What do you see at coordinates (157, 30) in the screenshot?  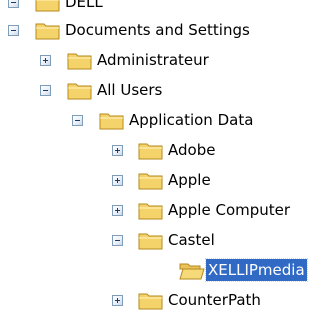 I see `tree-node-label: Documents and Settings` at bounding box center [157, 30].